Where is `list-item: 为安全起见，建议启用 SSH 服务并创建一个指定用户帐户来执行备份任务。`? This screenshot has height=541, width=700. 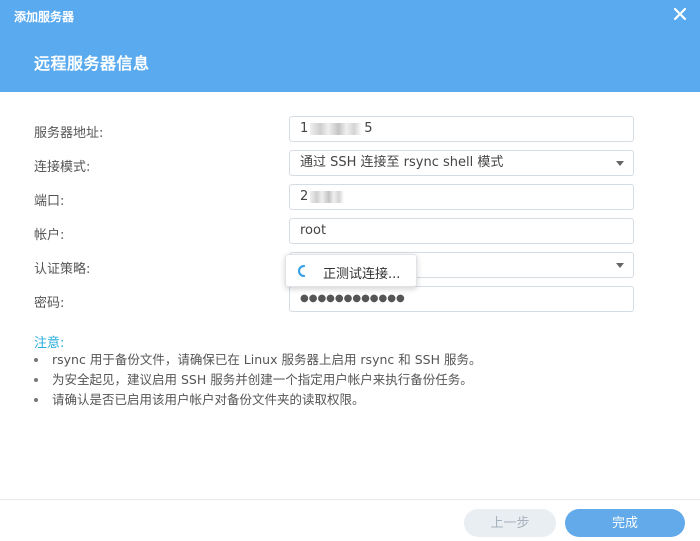
list-item: 为安全起见，建议启用 SSH 服务并创建一个指定用户帐户来执行备份任务。 is located at coordinates (257, 380).